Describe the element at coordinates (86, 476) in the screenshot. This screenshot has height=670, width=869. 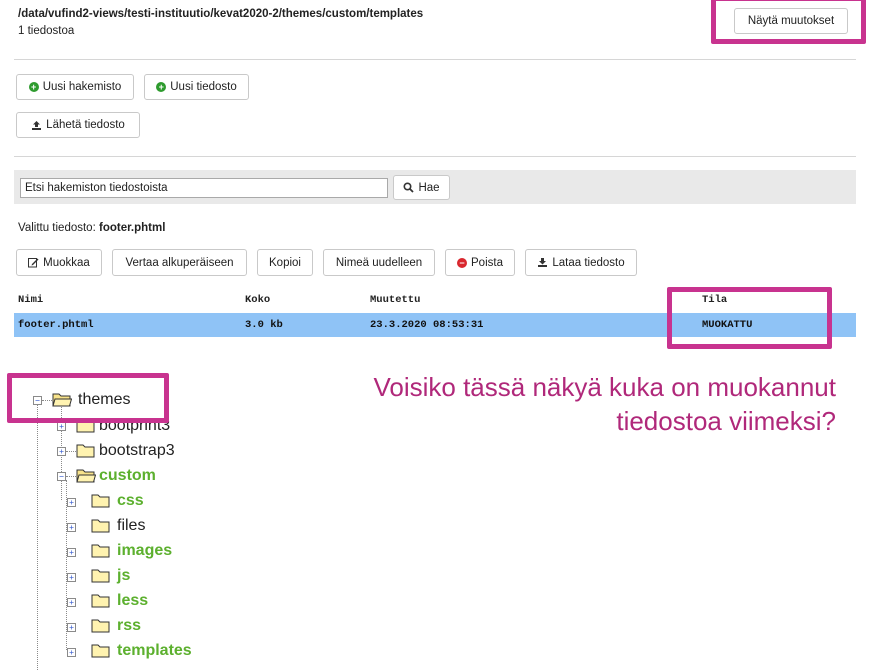
I see `open-folder-icon` at that location.